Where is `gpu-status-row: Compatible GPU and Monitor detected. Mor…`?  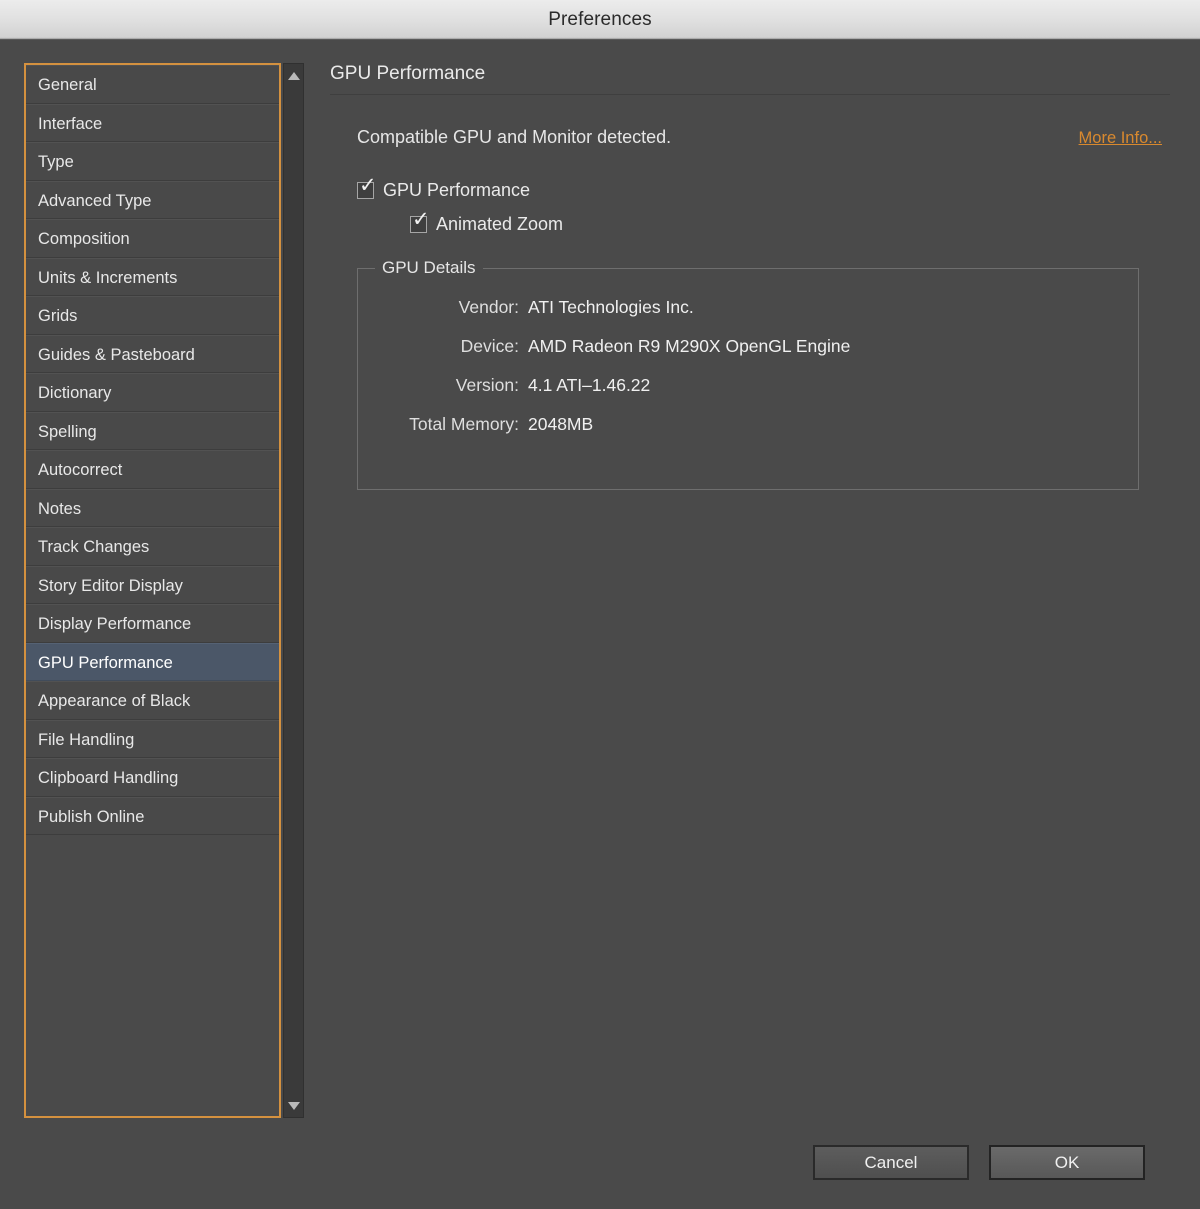 gpu-status-row: Compatible GPU and Monitor detected. Mor… is located at coordinates (759, 137).